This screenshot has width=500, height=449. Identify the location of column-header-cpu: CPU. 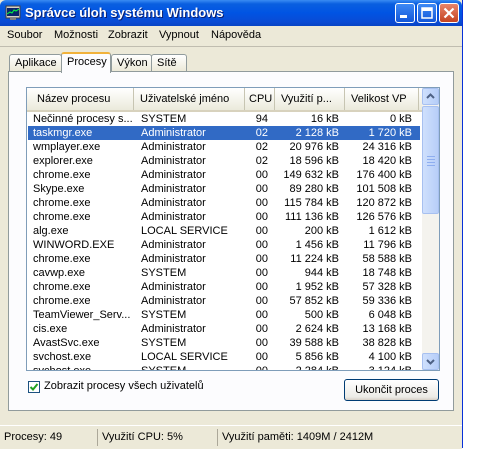
(260, 99).